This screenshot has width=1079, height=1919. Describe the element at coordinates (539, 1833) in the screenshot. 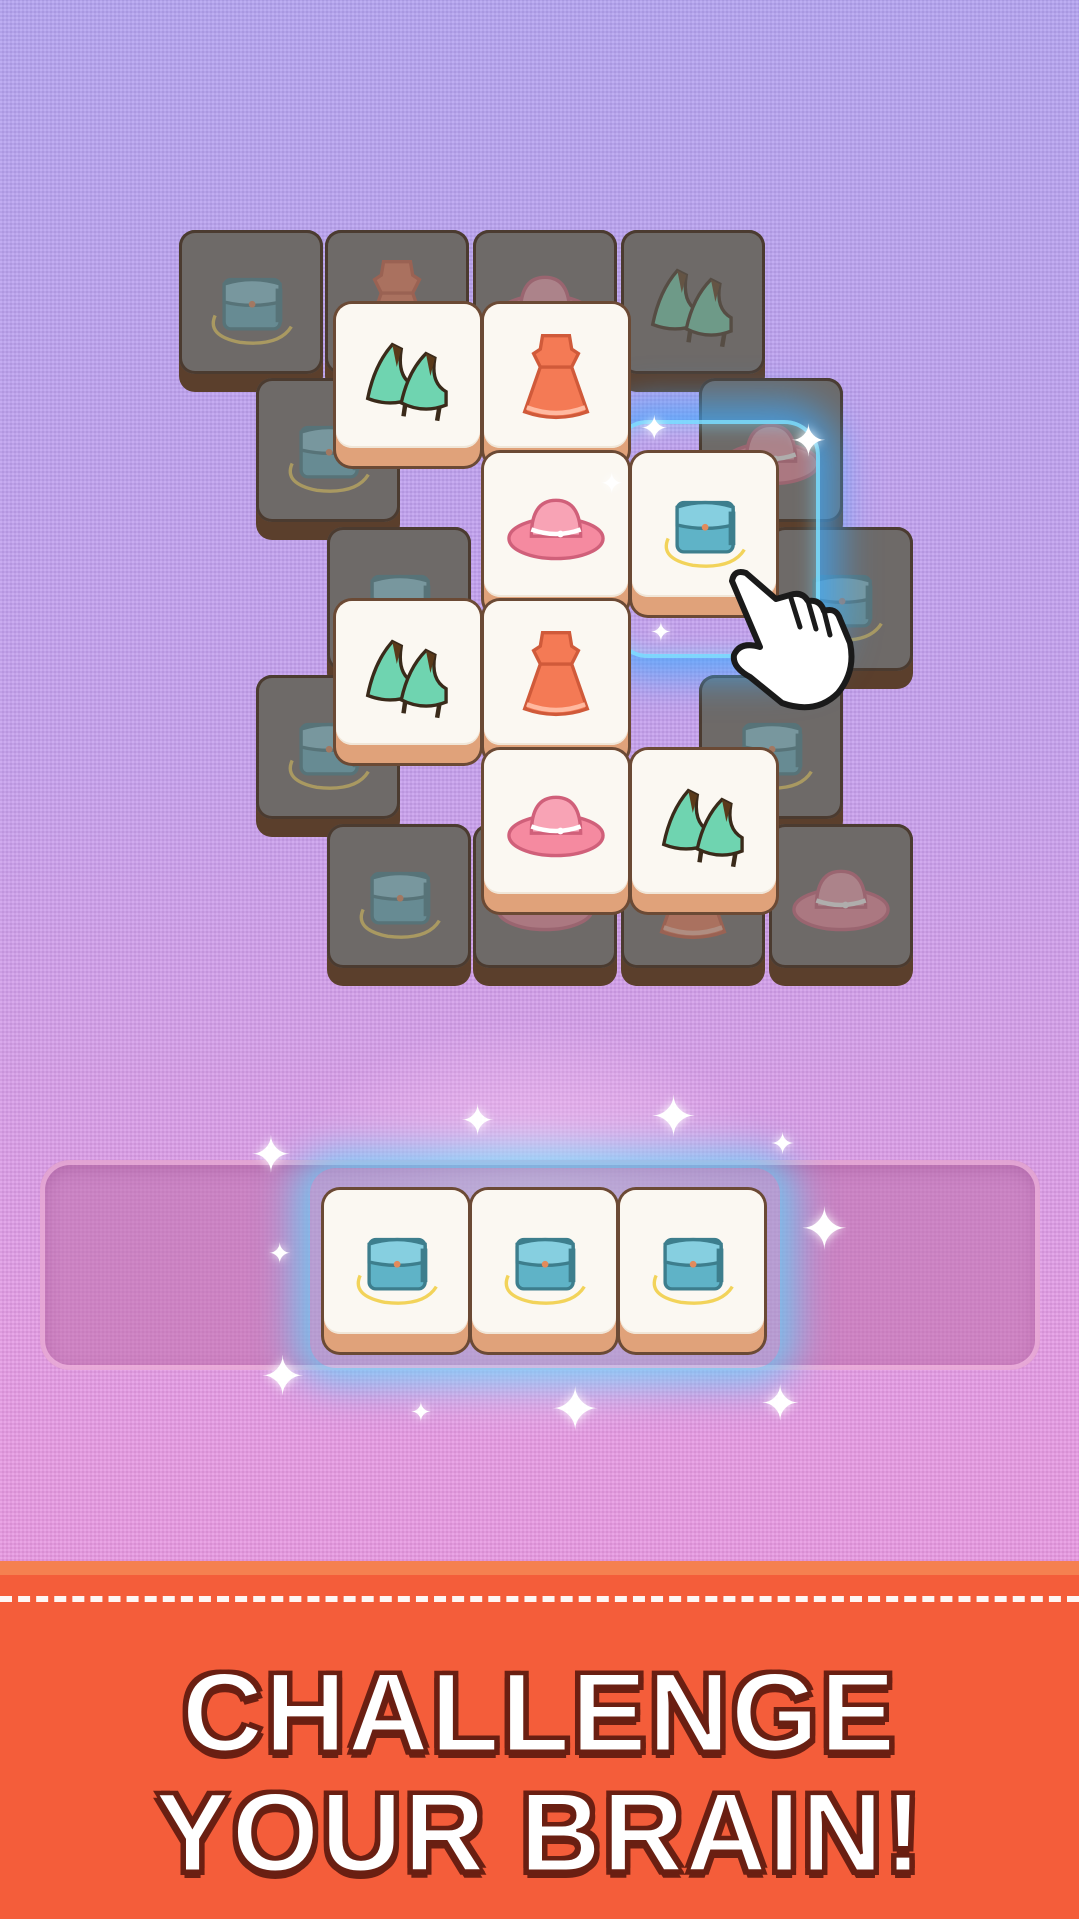

I see `banner-title-line2: YOUR BRAIN!` at that location.